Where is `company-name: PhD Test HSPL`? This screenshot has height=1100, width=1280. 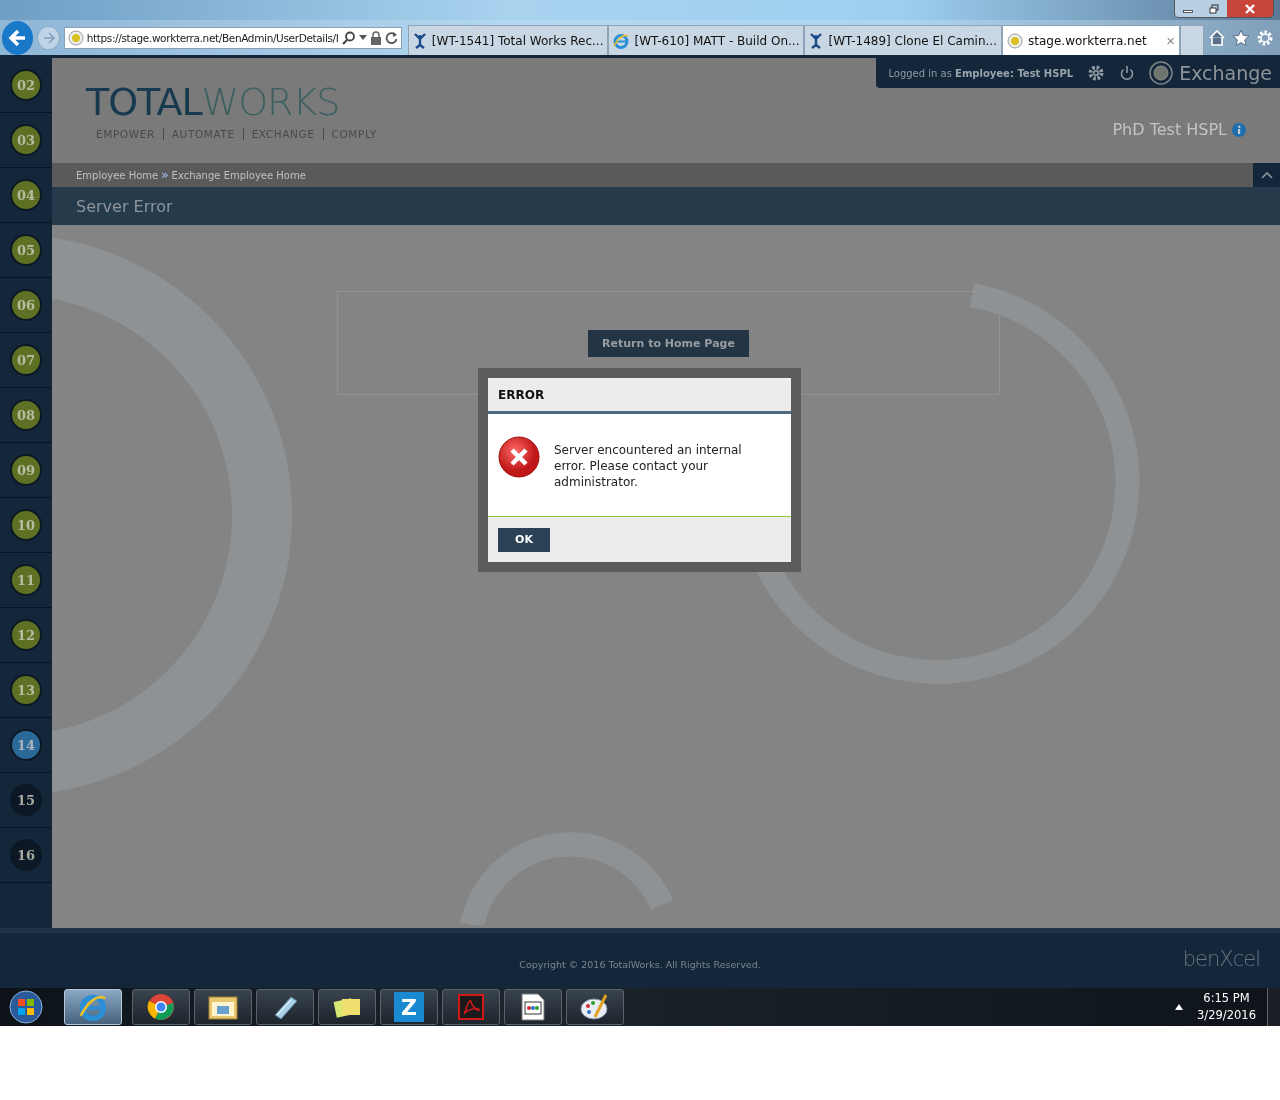
company-name: PhD Test HSPL is located at coordinates (1169, 129).